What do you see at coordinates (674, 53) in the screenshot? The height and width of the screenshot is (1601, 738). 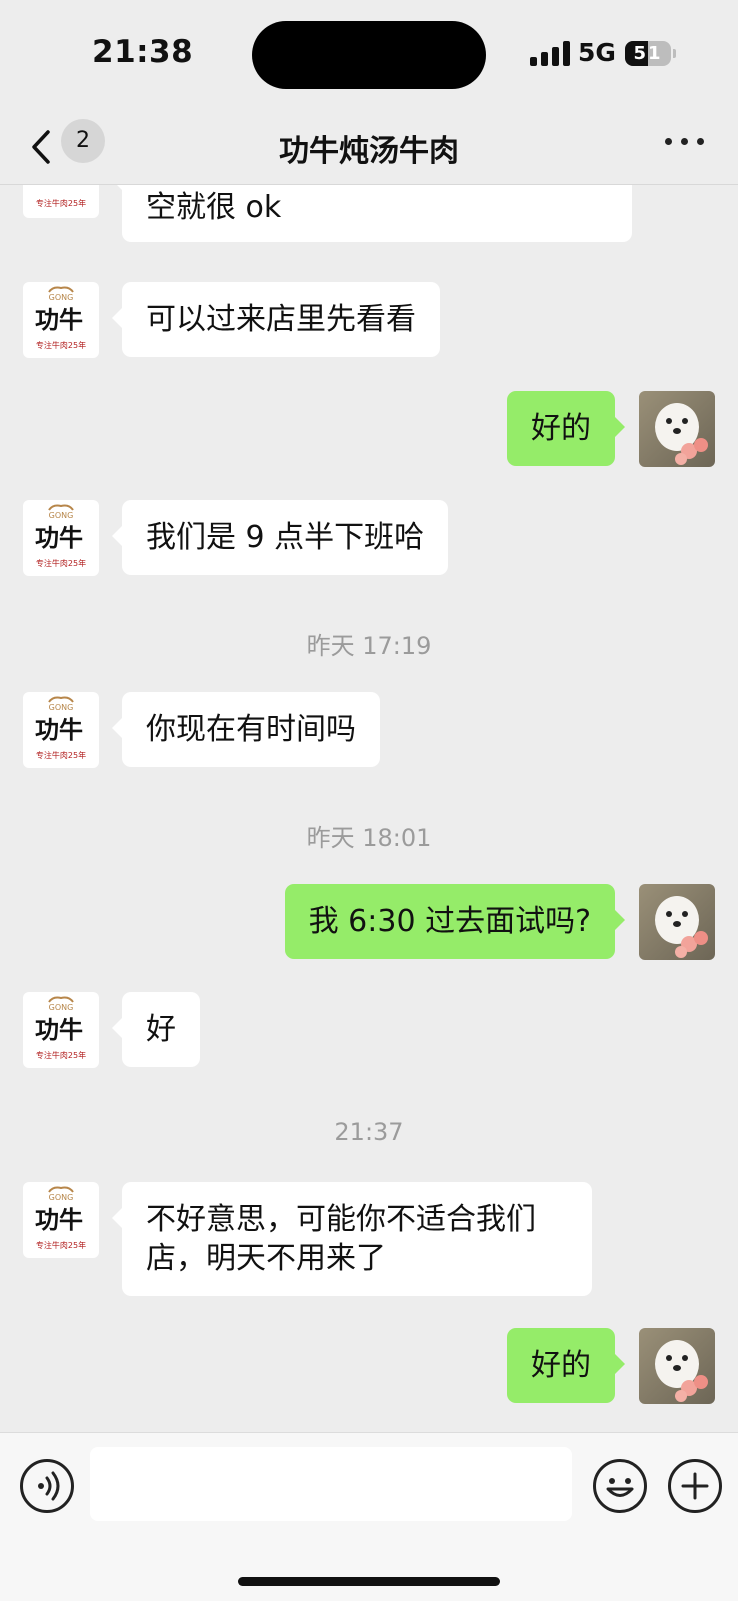 I see `battery-tip` at bounding box center [674, 53].